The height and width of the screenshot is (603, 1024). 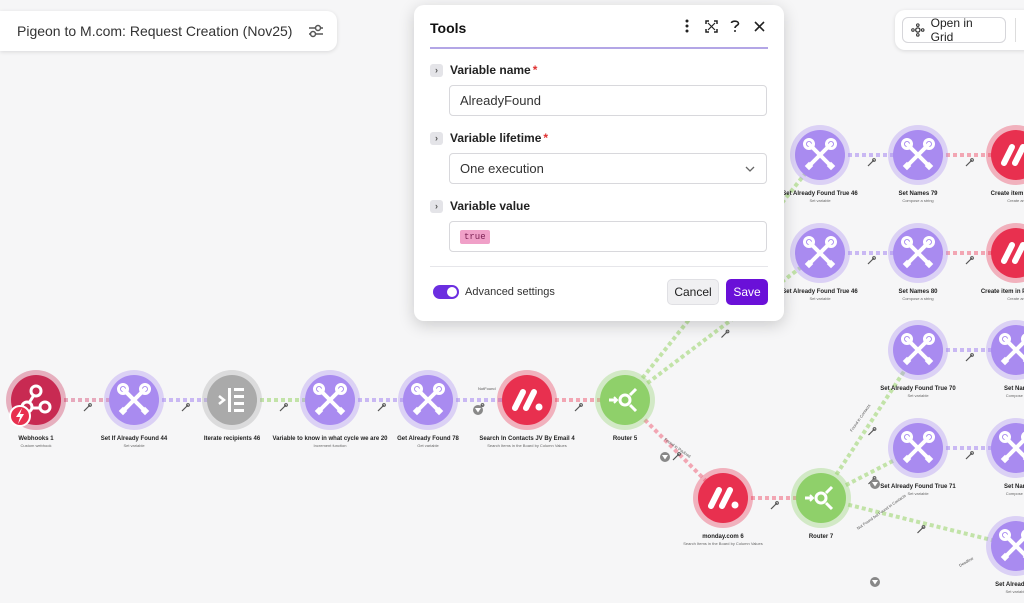 What do you see at coordinates (820, 164) in the screenshot?
I see `module-set-already-found-true-1: Set Already Found True 46Set variable` at bounding box center [820, 164].